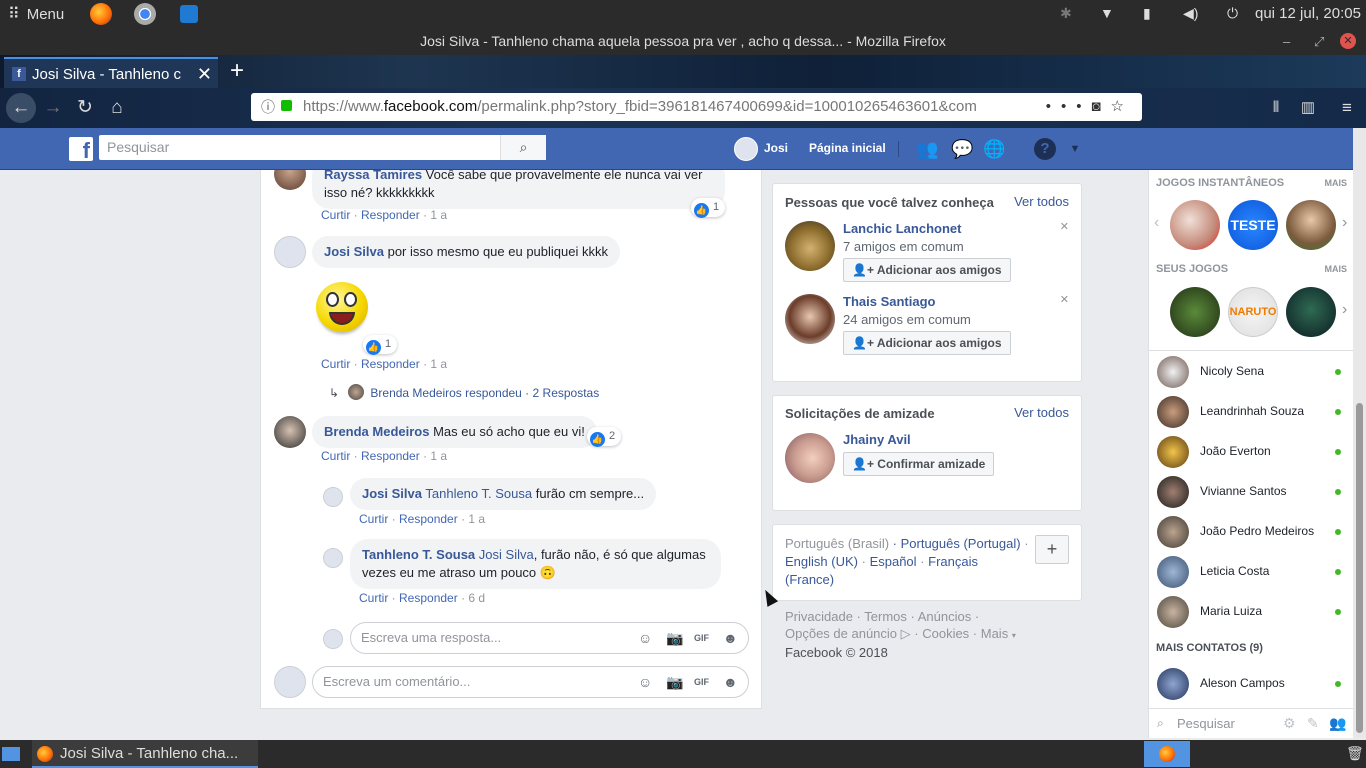  I want to click on contact-item: Nicoly Sena, so click(1252, 372).